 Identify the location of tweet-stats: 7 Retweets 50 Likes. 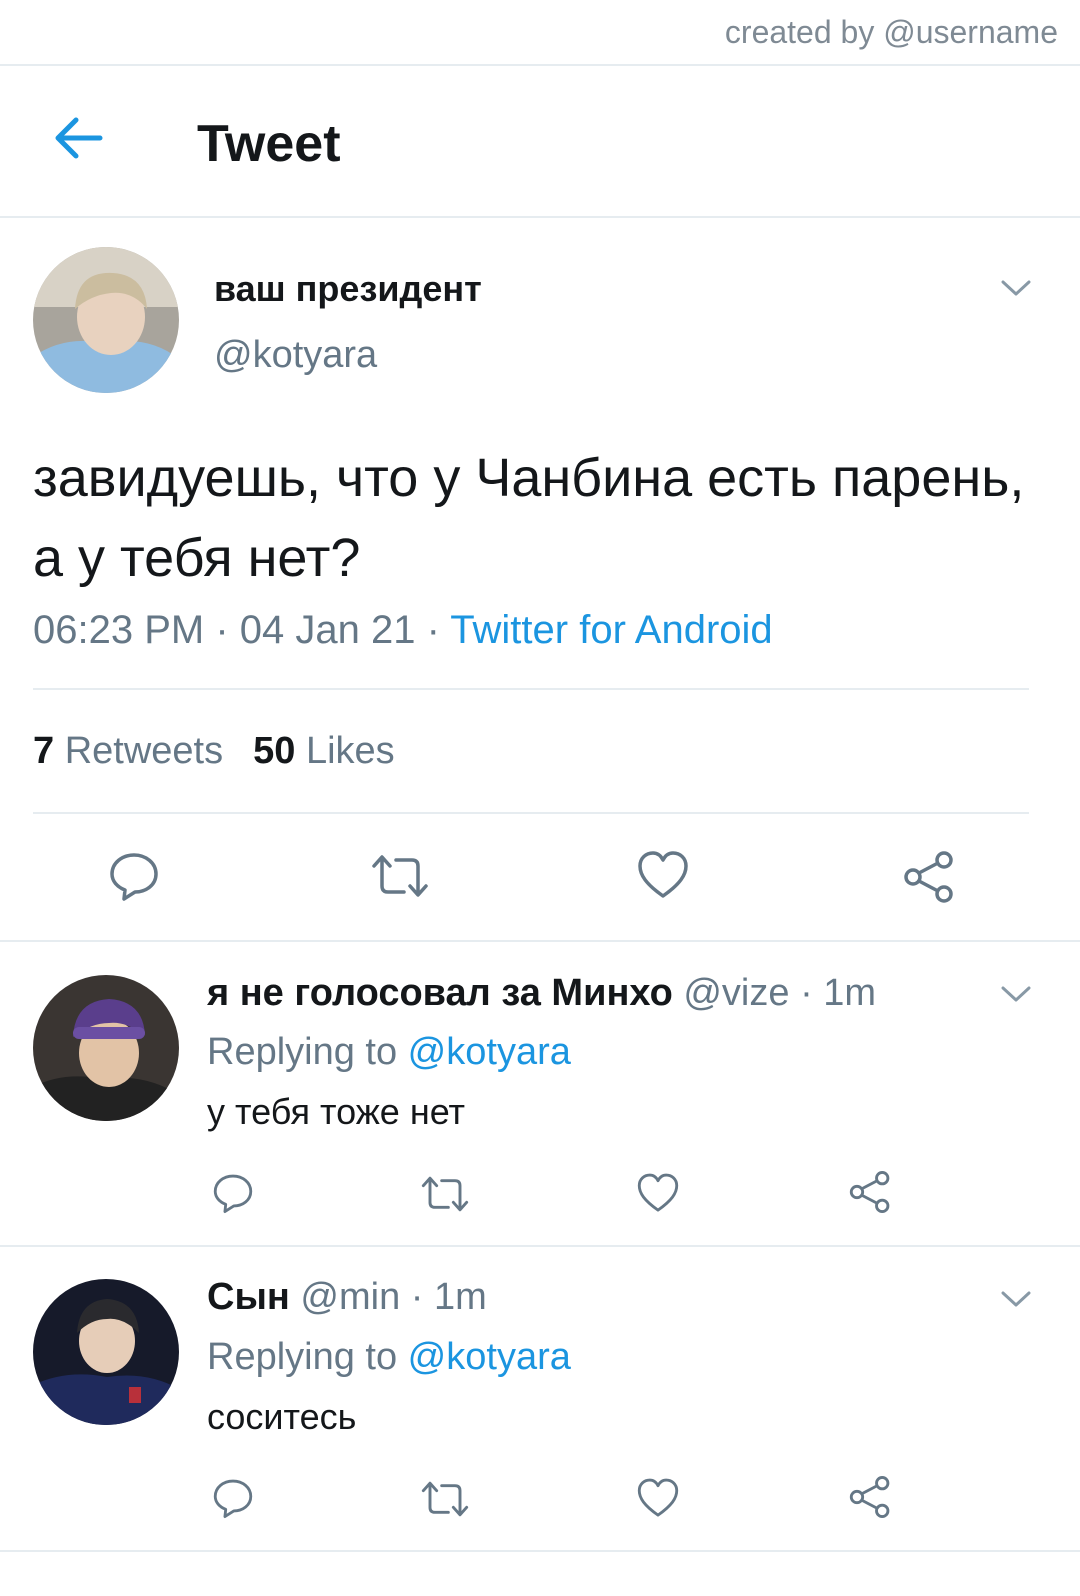
(214, 751).